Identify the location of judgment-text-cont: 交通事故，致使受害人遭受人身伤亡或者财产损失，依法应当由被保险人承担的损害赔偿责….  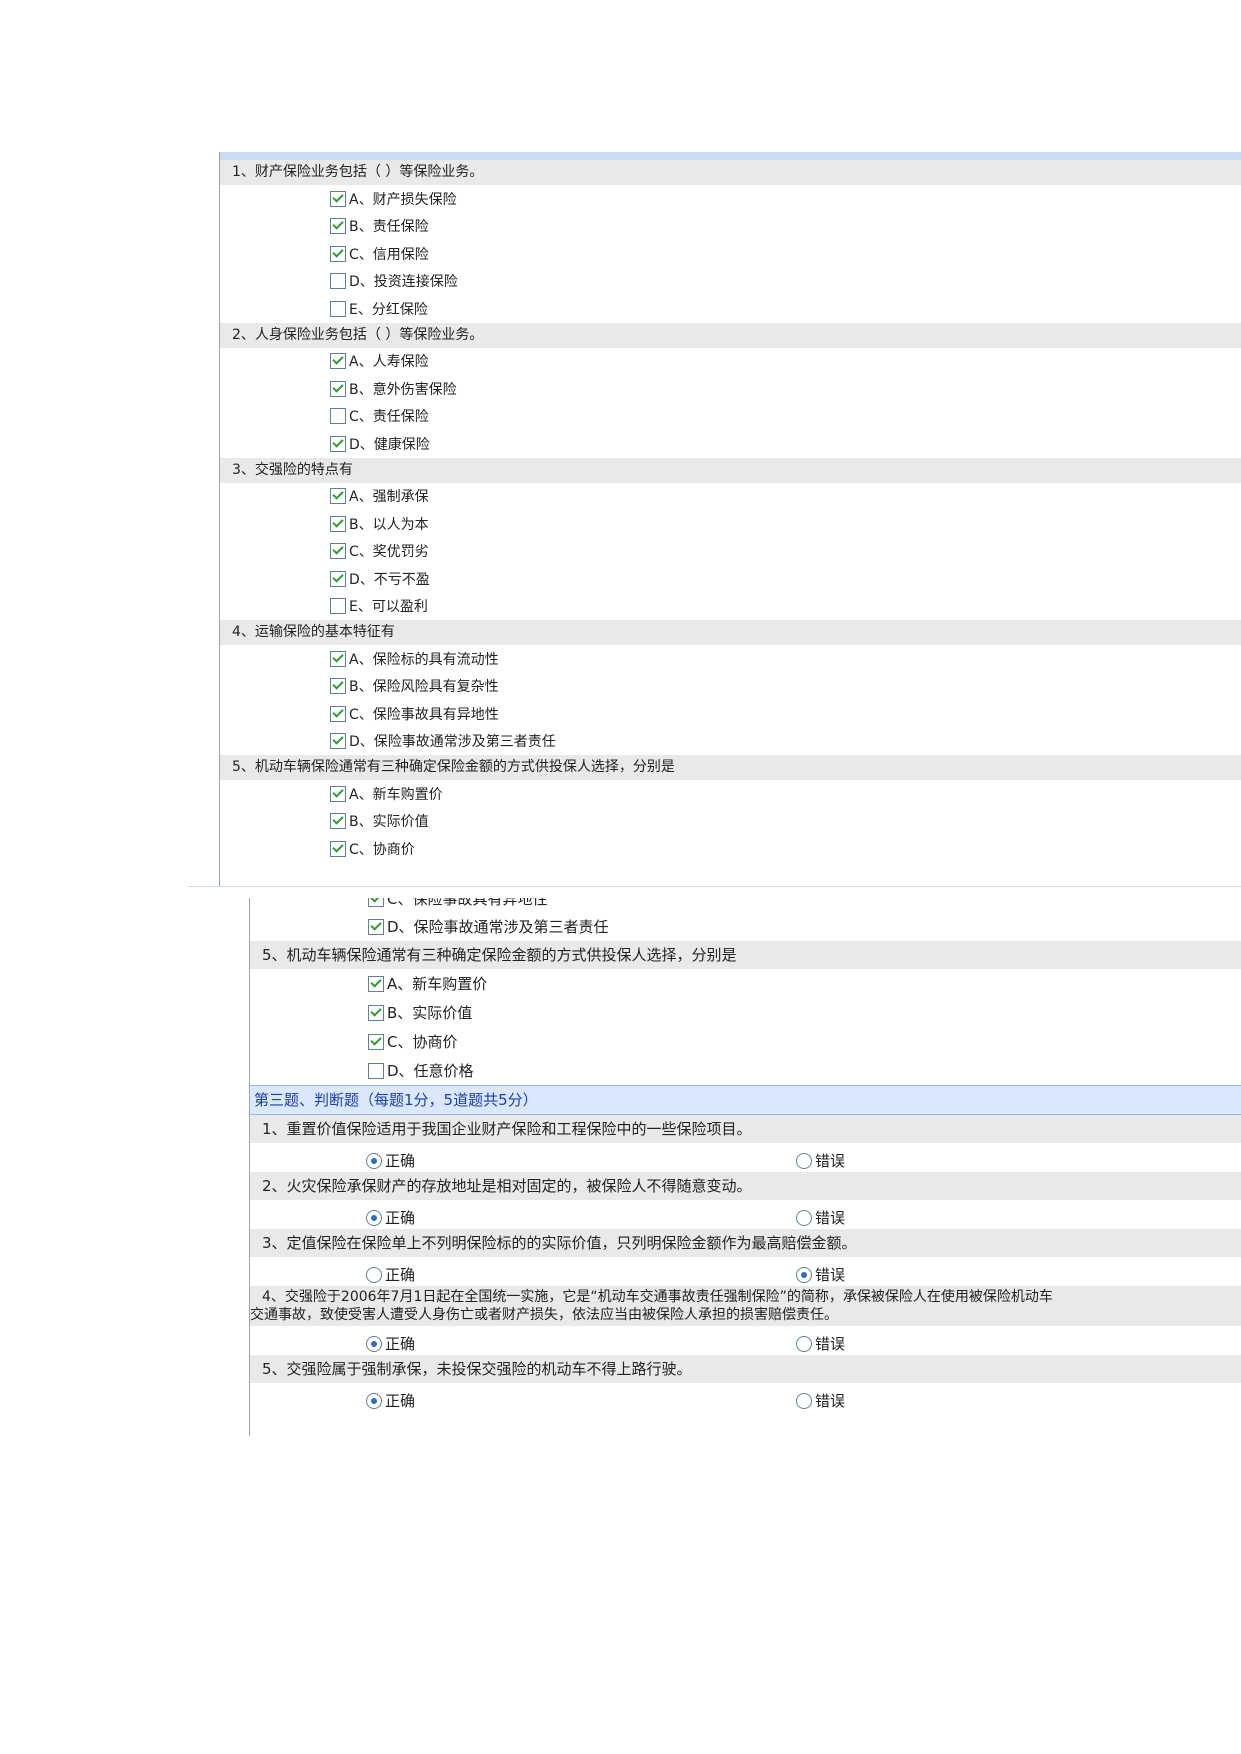
(544, 1315).